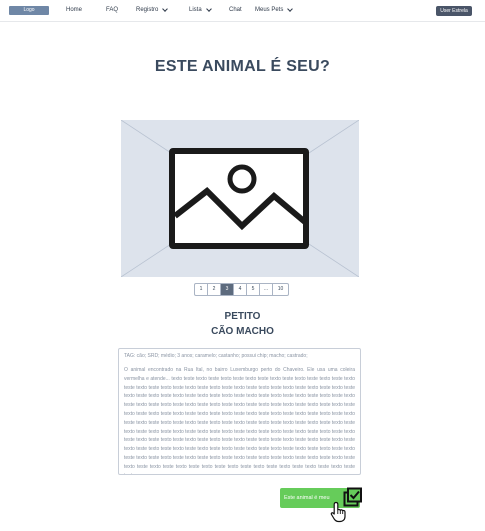 The height and width of the screenshot is (531, 485). I want to click on nav-lista-dropdown: Lista, so click(200, 10).